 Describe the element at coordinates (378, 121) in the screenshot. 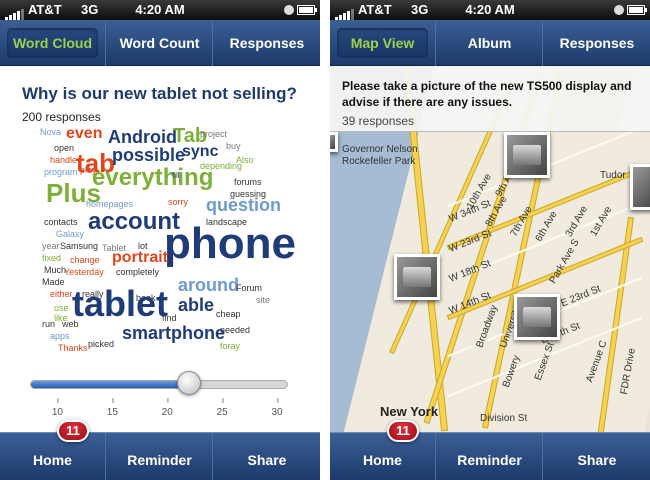

I see `response-count: 39 responses` at that location.